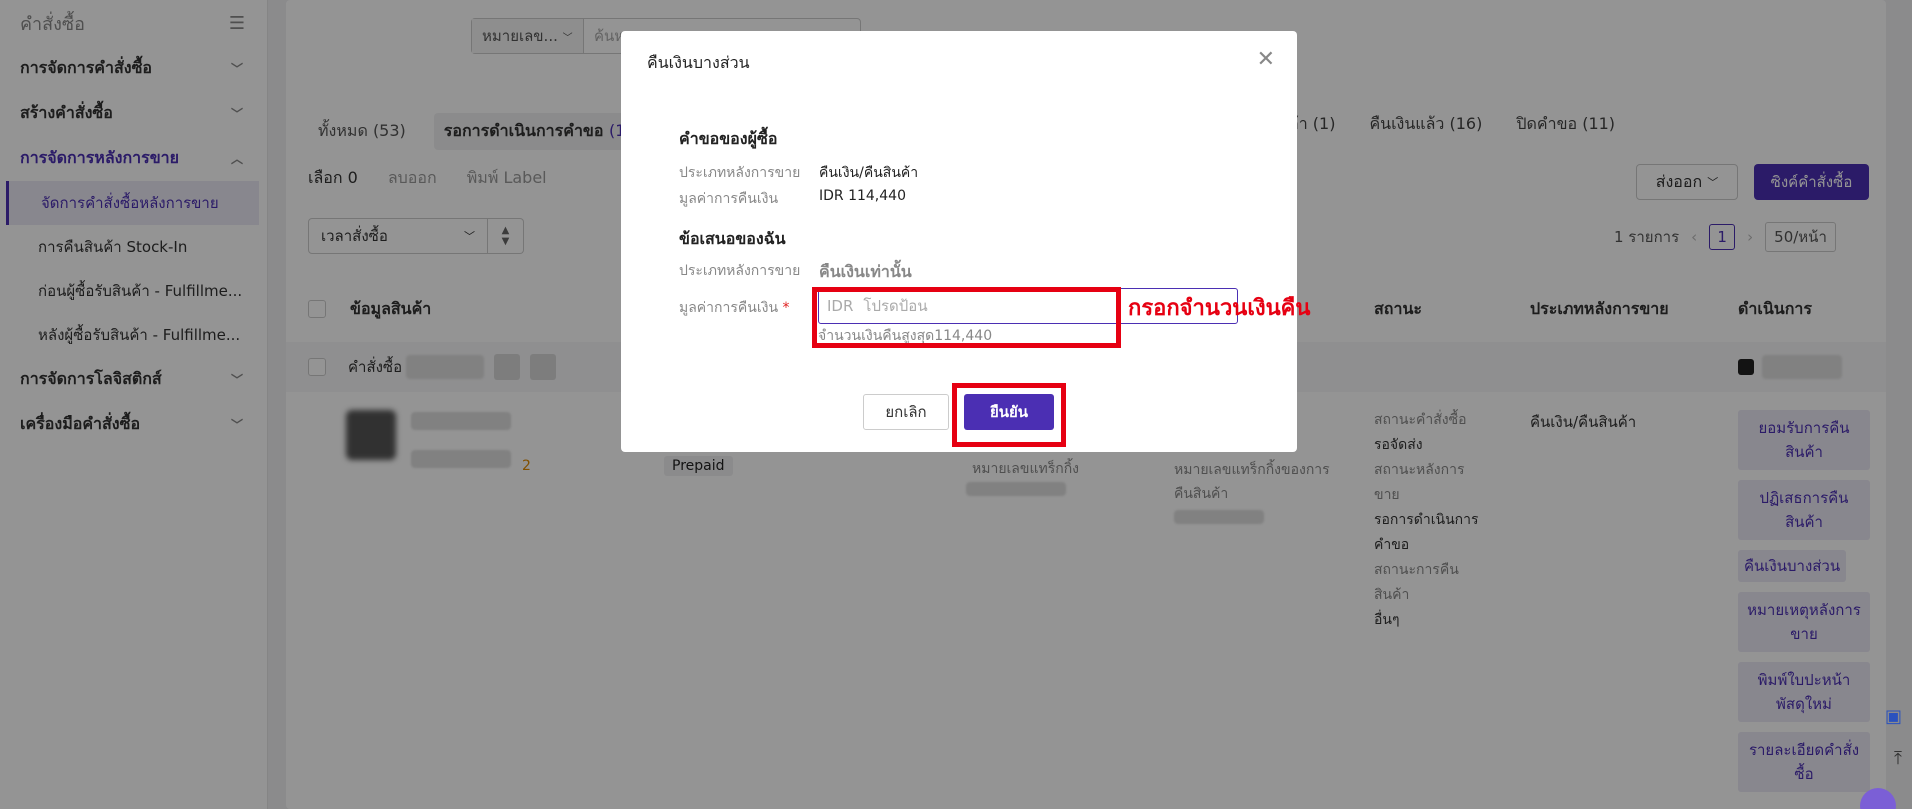 The width and height of the screenshot is (1912, 809). I want to click on buyer-type-row: ประเภทหลังการขาย คืนเงิน/คืนสินค้า, so click(798, 173).